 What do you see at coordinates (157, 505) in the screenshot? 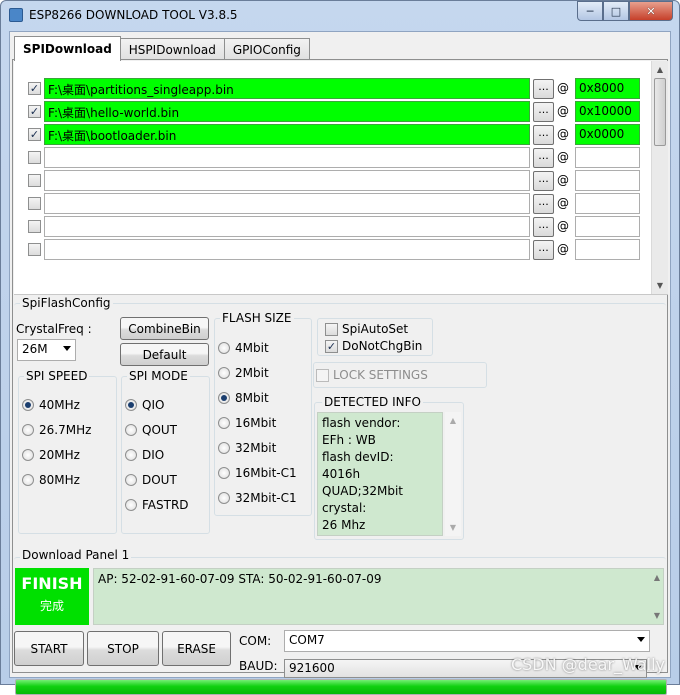
I see `spi-mode-radio: FASTRD` at bounding box center [157, 505].